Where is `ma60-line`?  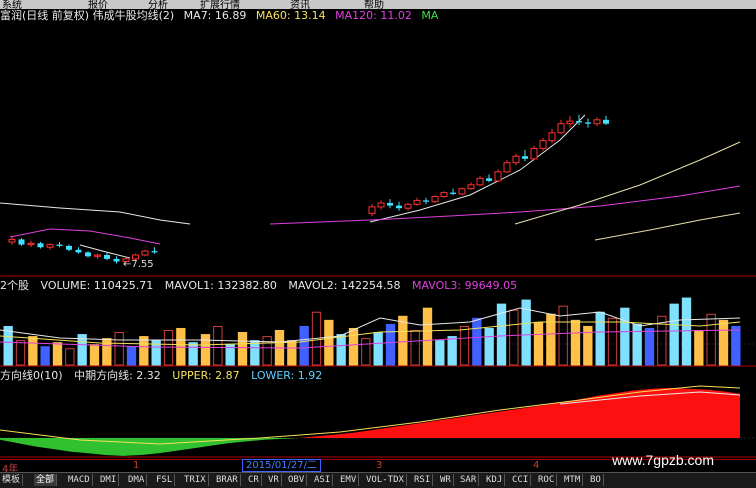 ma60-line is located at coordinates (627, 183).